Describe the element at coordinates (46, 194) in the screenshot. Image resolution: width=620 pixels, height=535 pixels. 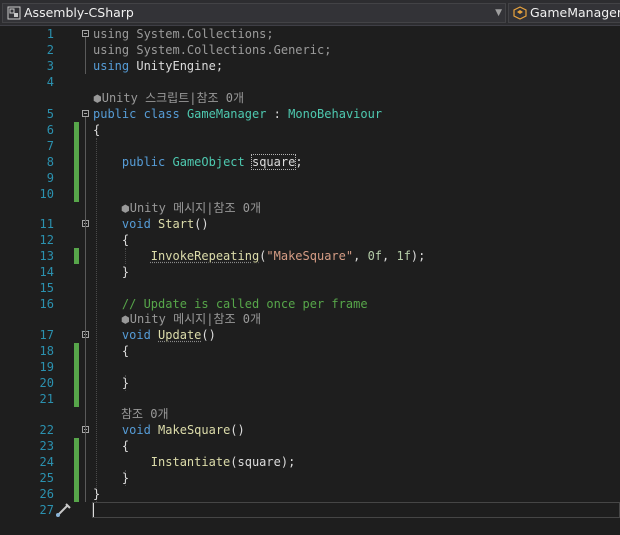
I see `line-number: 10` at that location.